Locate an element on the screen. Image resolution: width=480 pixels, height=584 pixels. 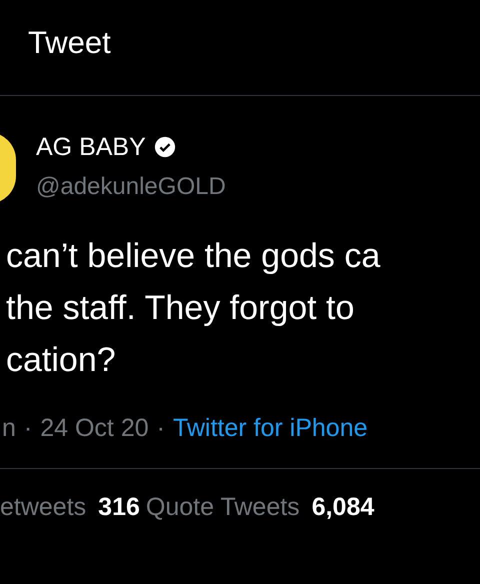
tweet-text: can’t believe the gods ca is located at coordinates (193, 256).